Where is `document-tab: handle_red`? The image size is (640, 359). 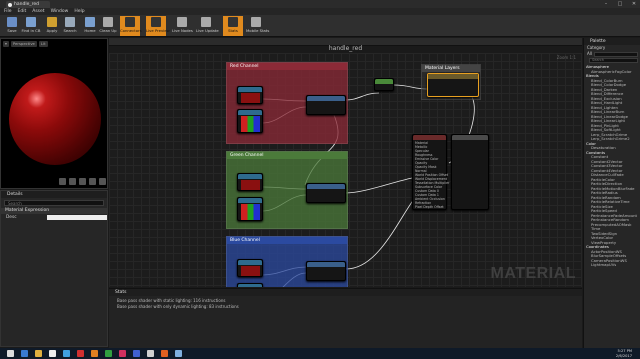 document-tab: handle_red is located at coordinates (28, 4).